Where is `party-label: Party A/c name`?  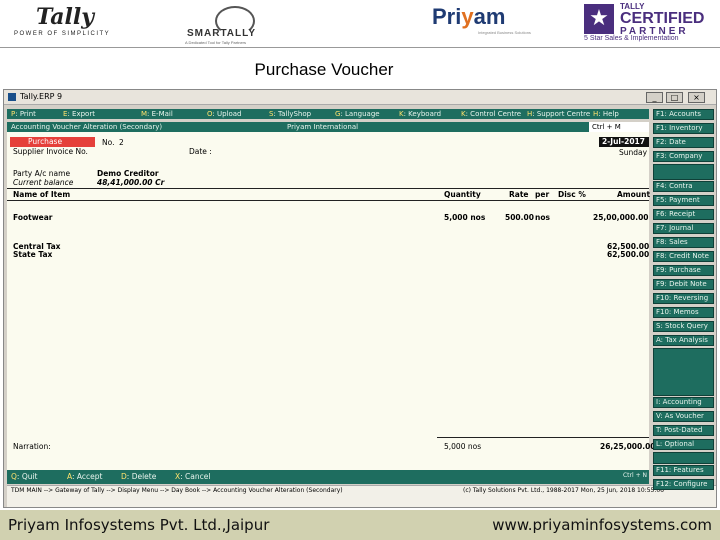 party-label: Party A/c name is located at coordinates (42, 173).